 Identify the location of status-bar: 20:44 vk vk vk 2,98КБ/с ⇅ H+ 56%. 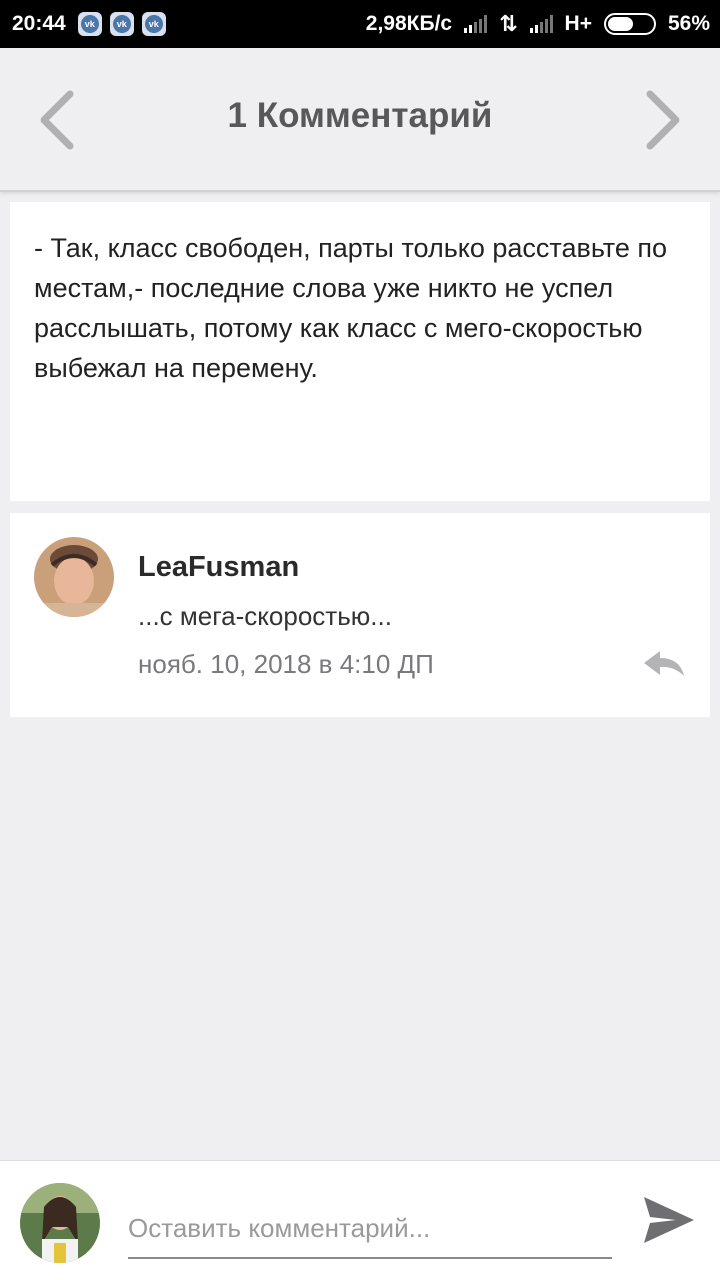
(360, 24).